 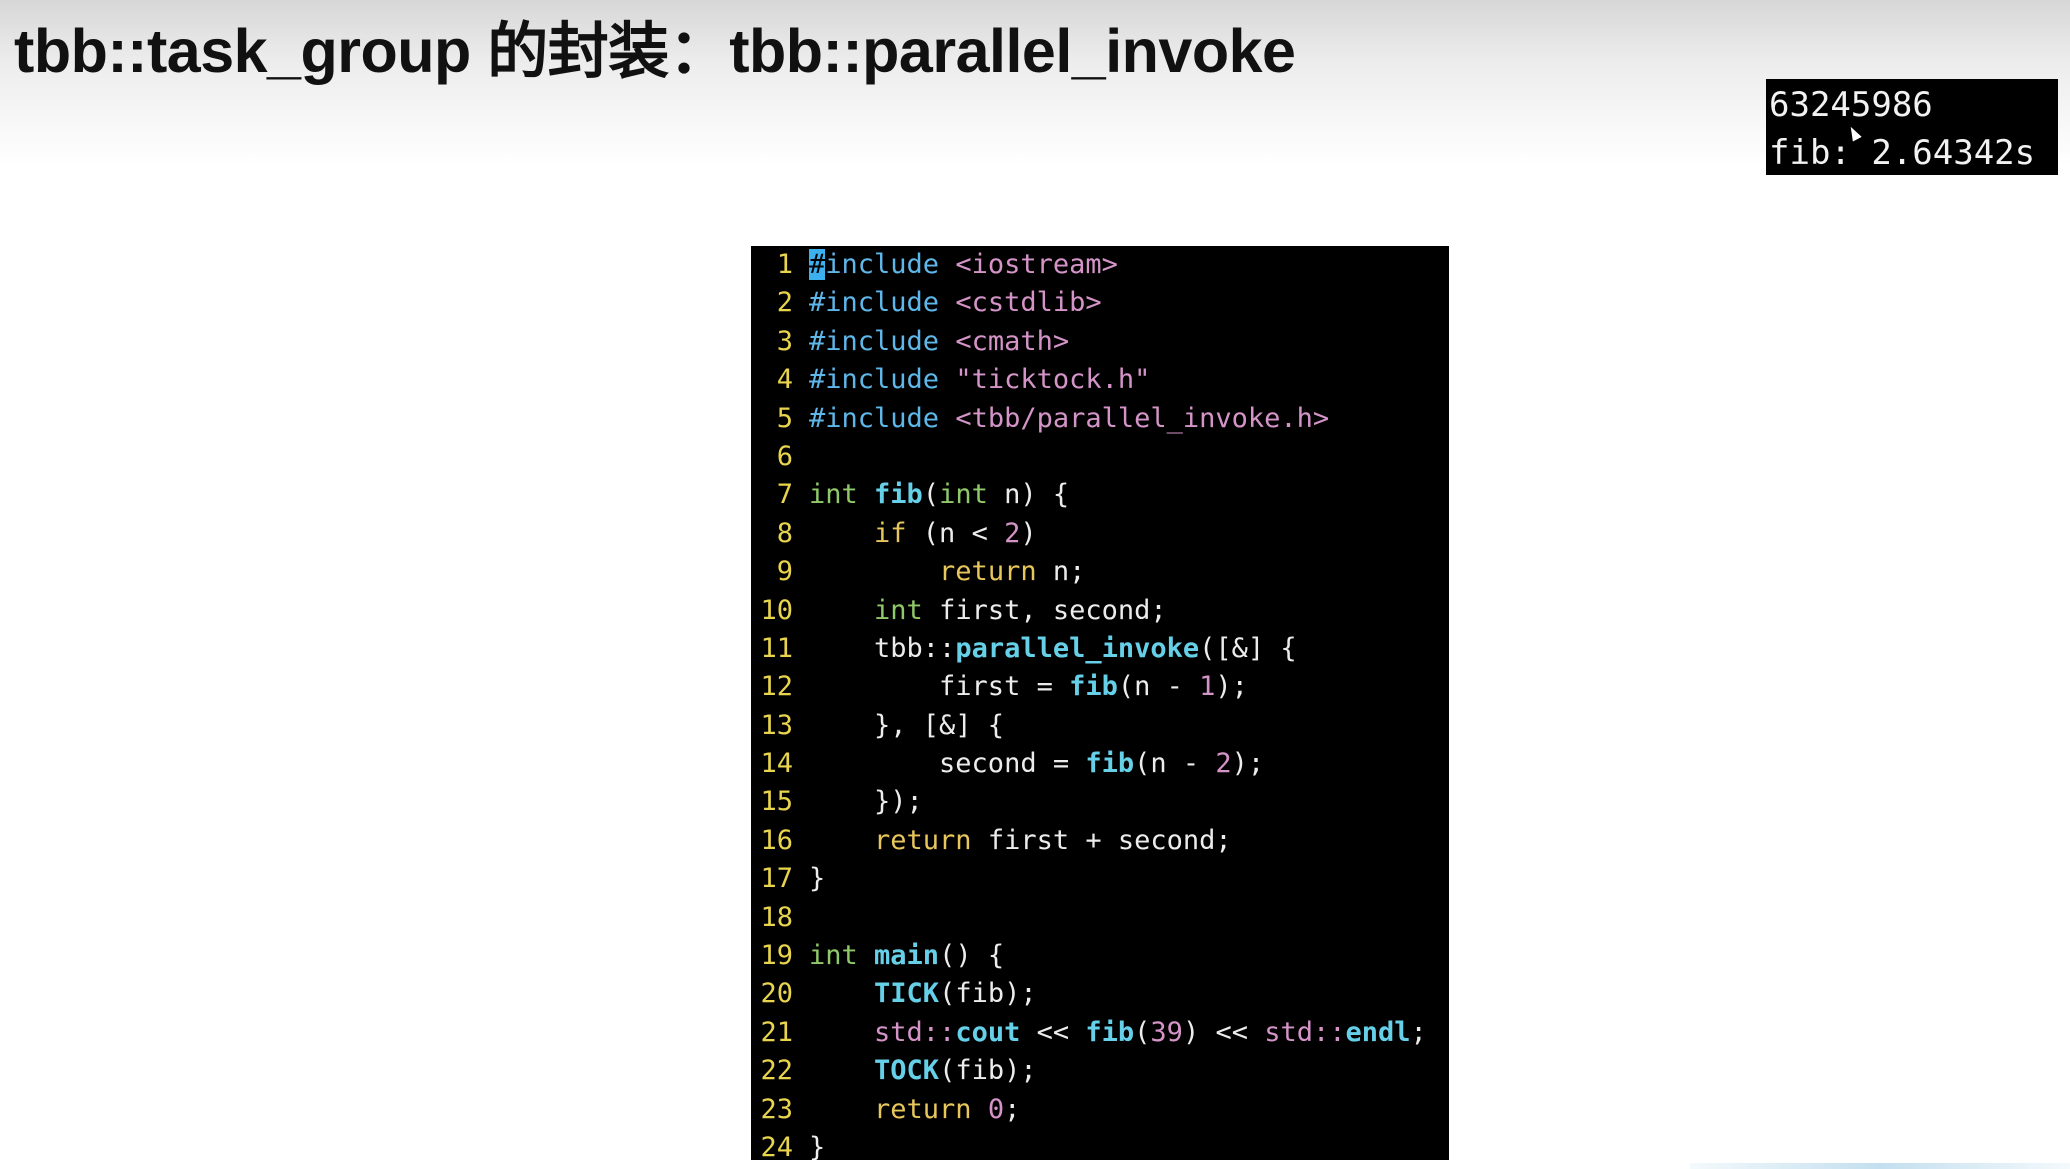 I want to click on line-code: return 0;, so click(x=914, y=1109).